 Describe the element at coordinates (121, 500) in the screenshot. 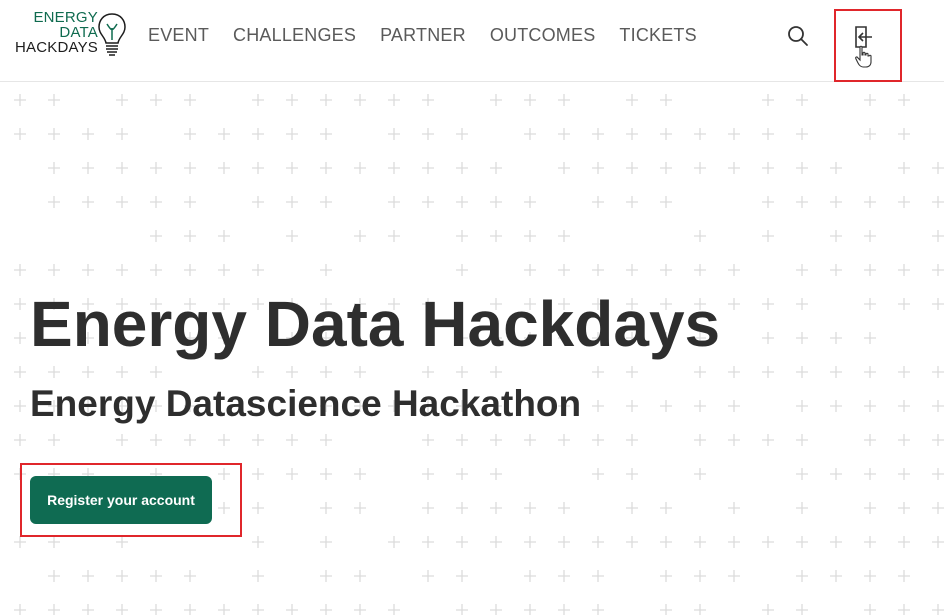

I see `register-account-button: Register your account` at that location.